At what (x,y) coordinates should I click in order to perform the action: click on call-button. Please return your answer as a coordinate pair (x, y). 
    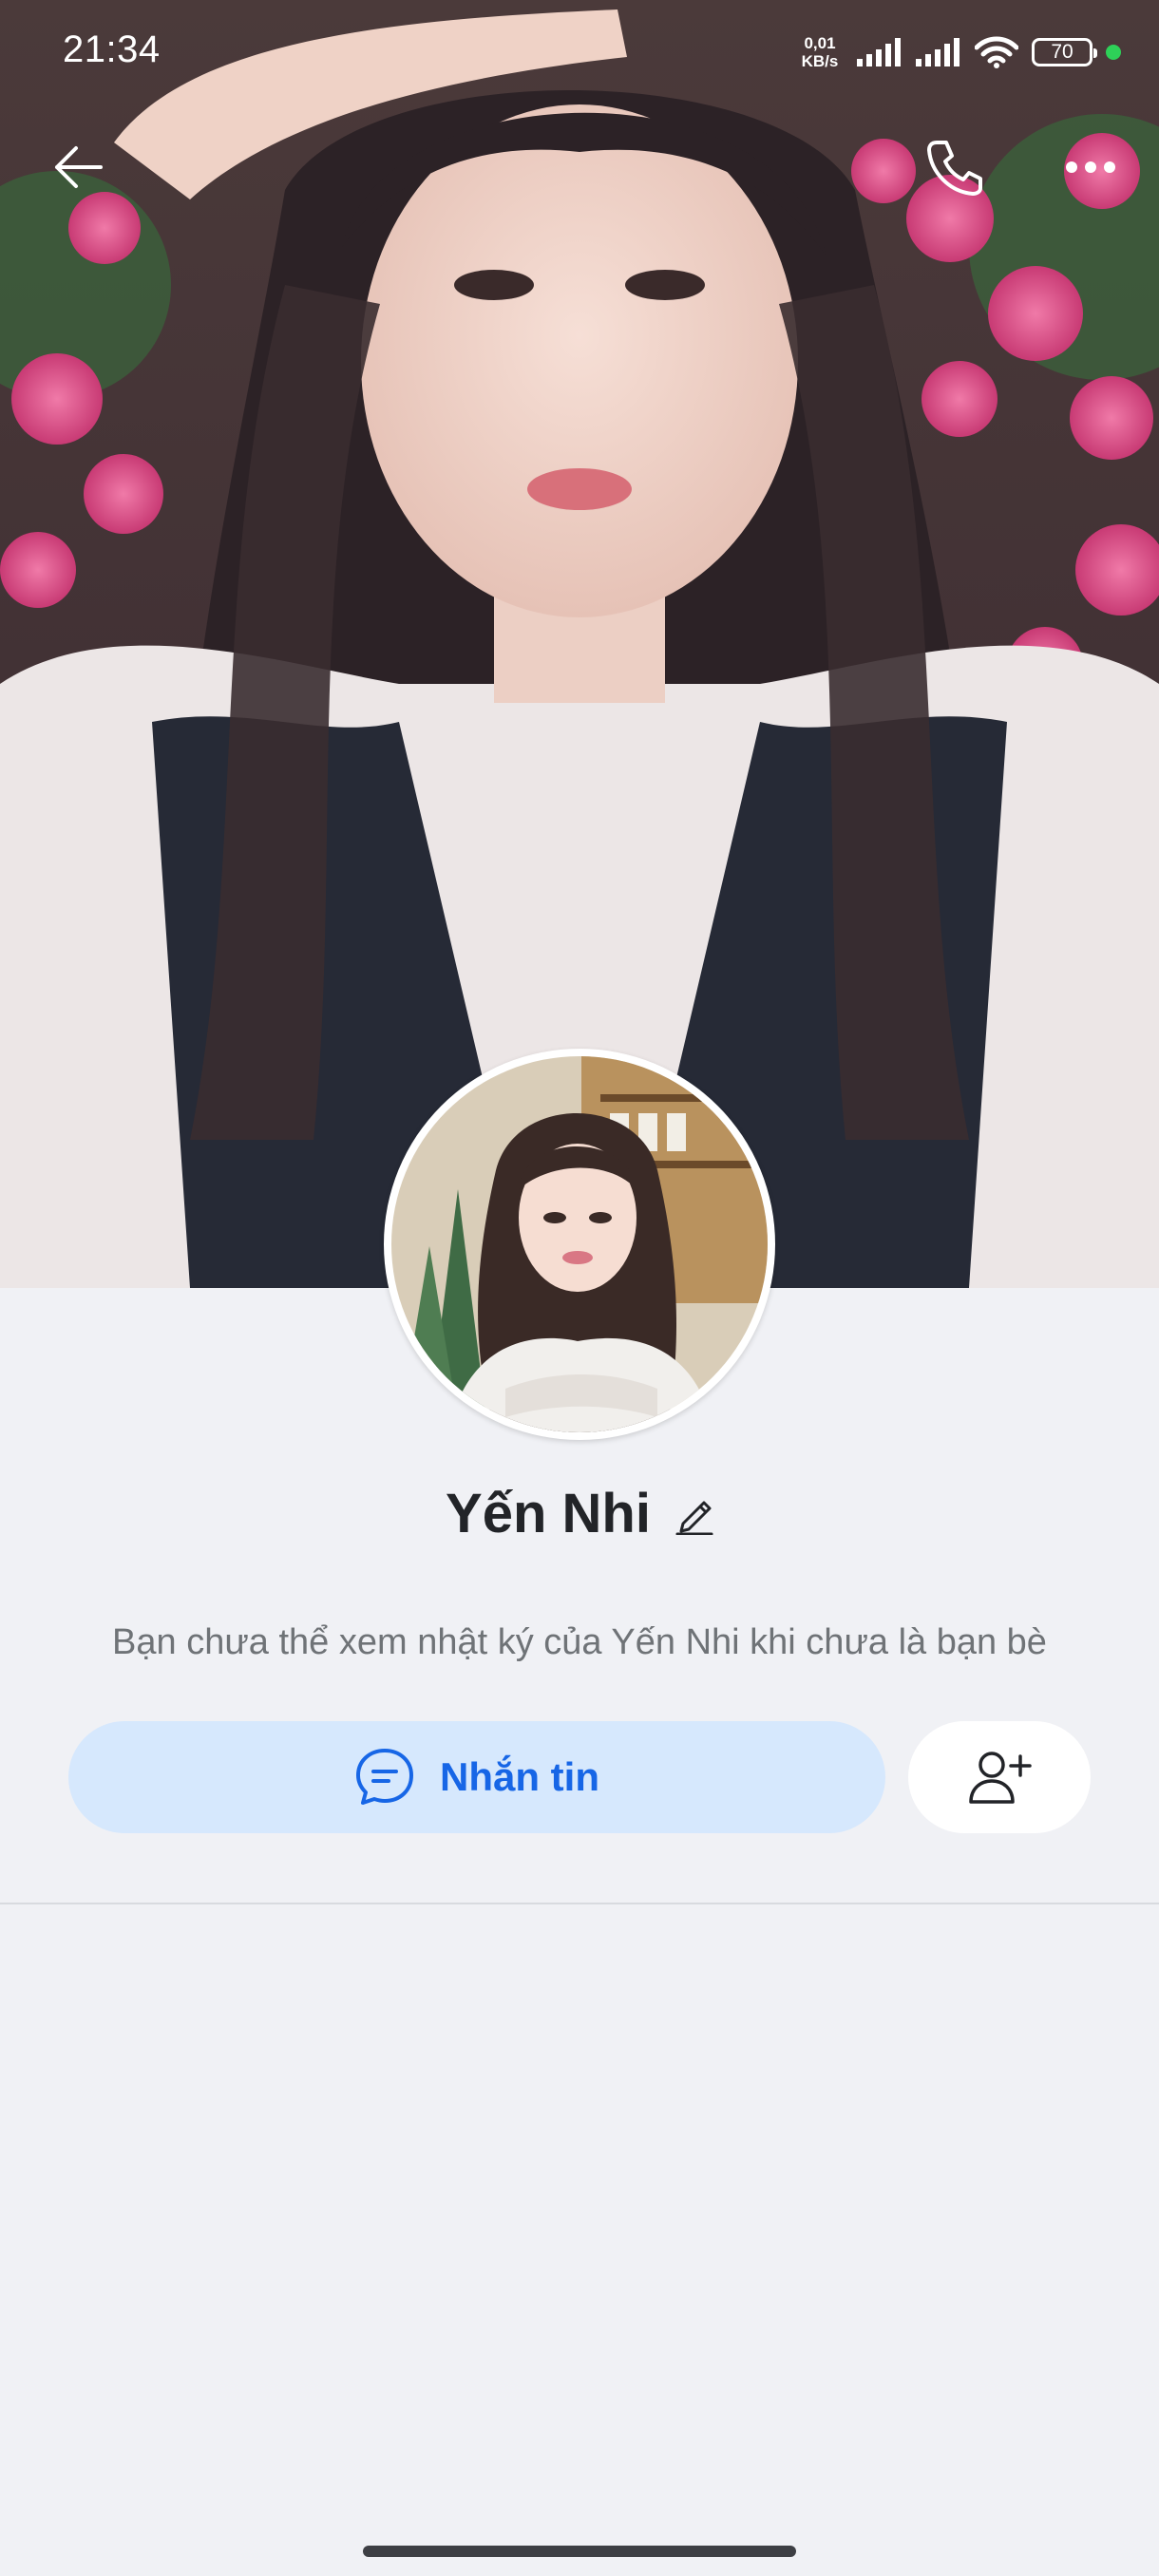
    Looking at the image, I should click on (953, 167).